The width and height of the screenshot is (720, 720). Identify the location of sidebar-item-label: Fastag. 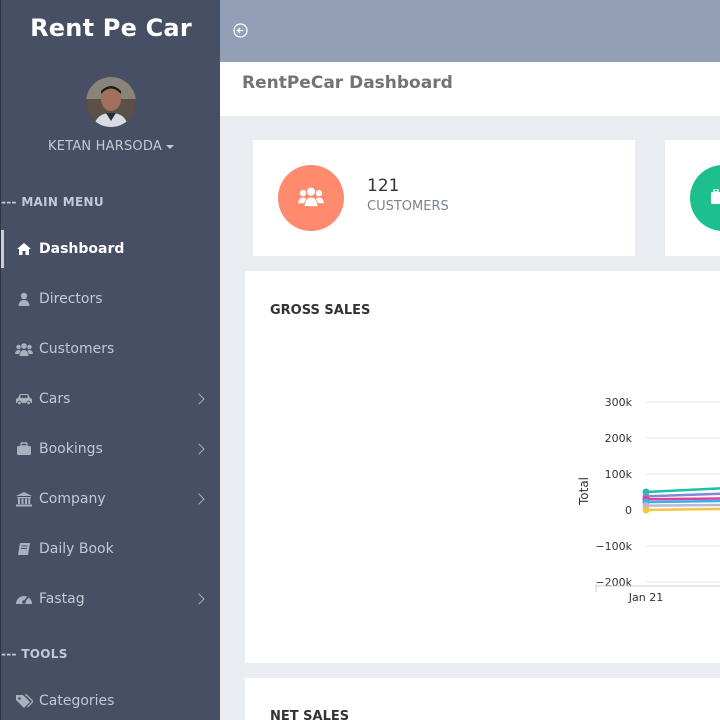
(62, 599).